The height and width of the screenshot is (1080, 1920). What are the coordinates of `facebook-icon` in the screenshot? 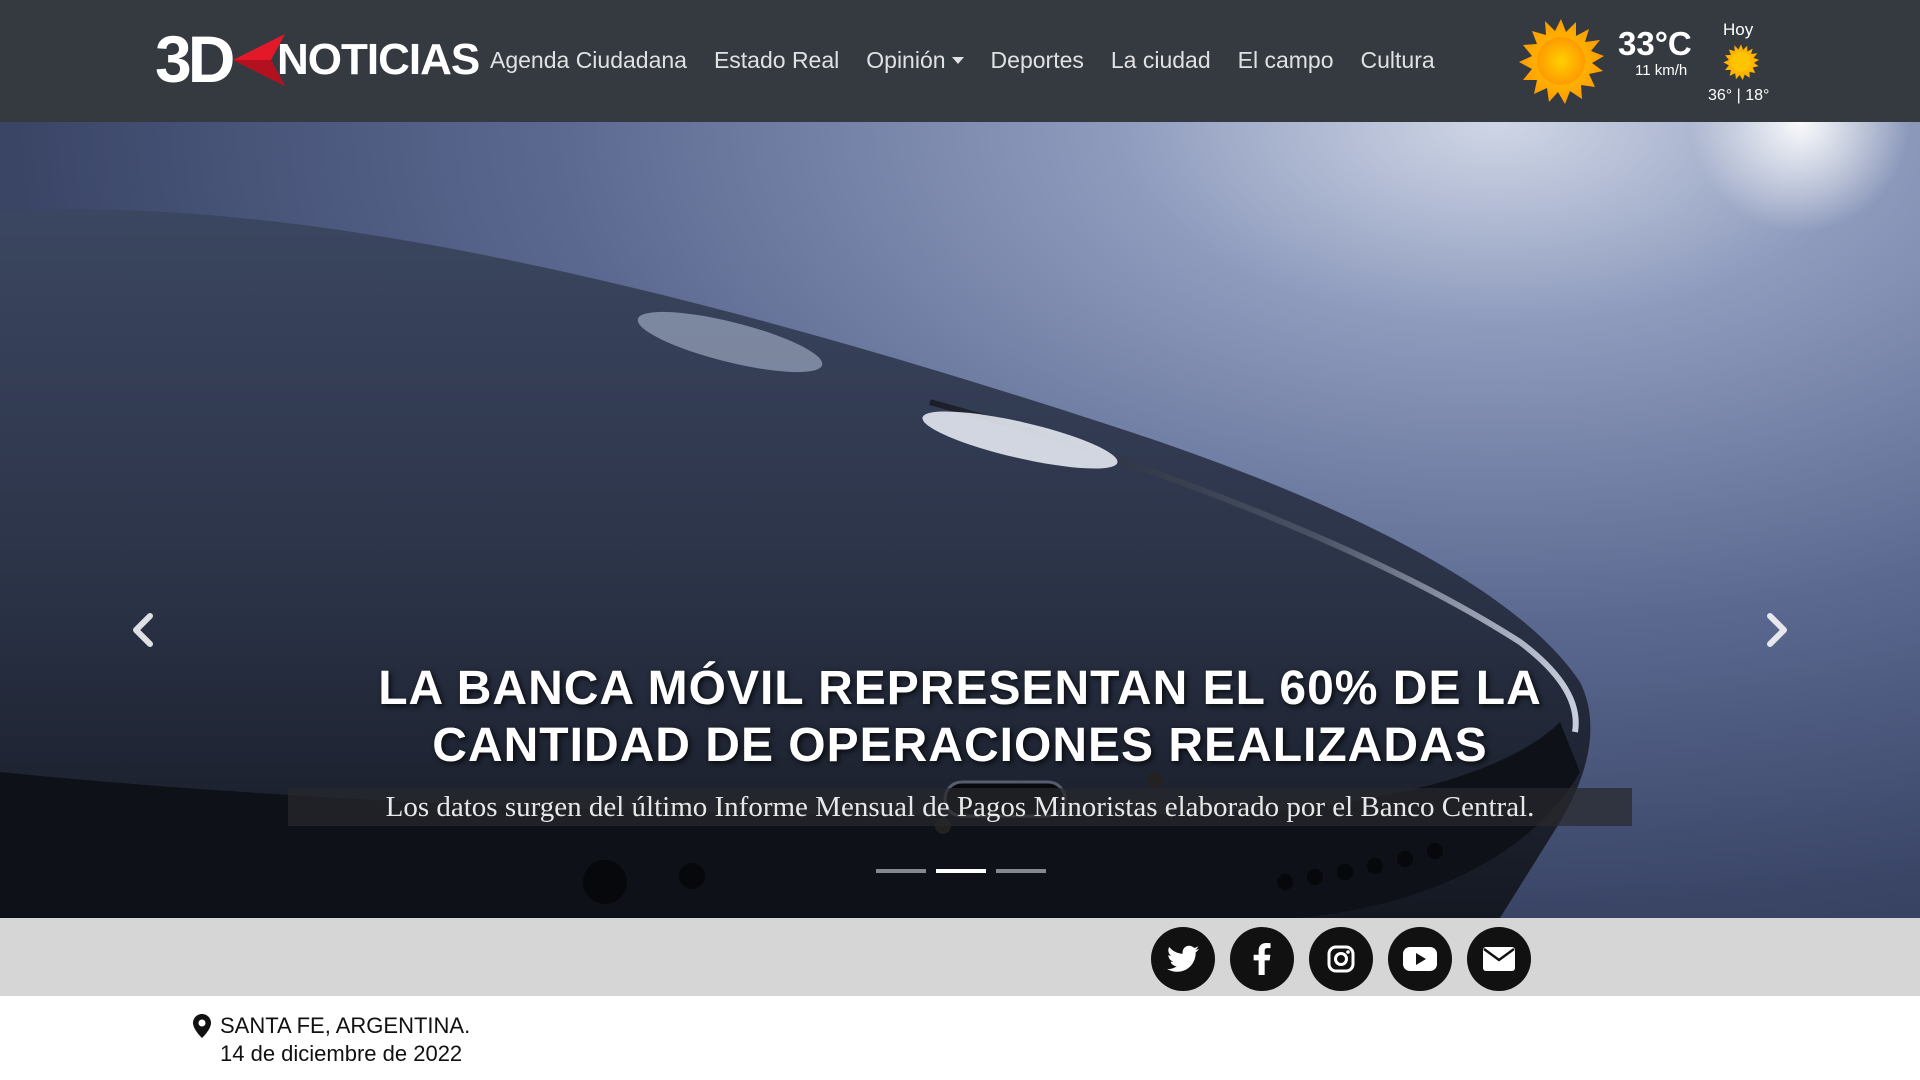 It's located at (1262, 959).